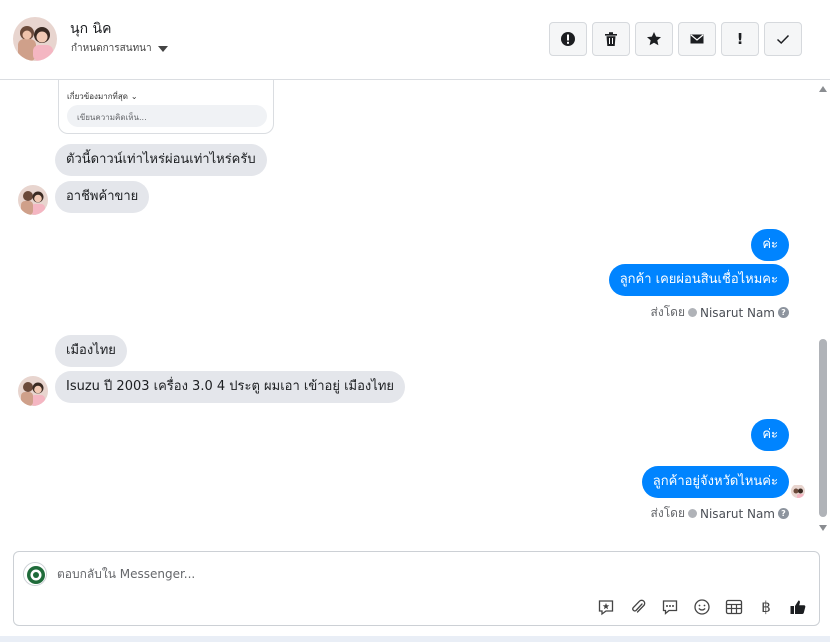 The width and height of the screenshot is (830, 642). Describe the element at coordinates (91, 351) in the screenshot. I see `incoming-message: เมืองไทย` at that location.